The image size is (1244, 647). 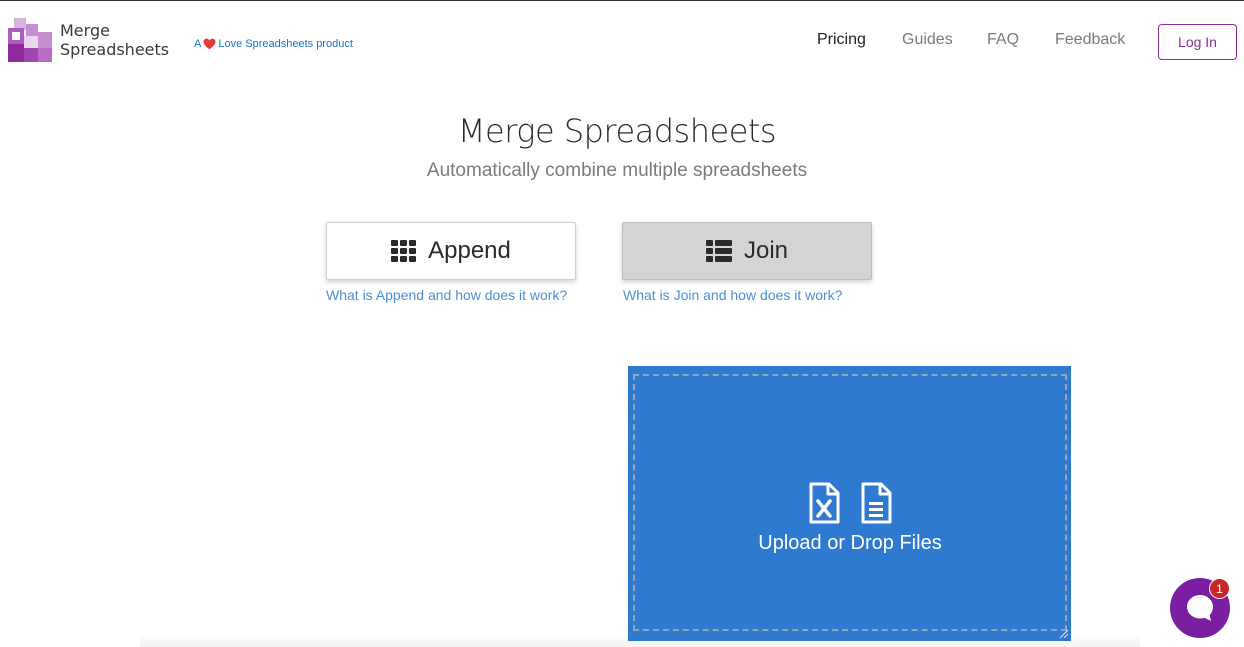 I want to click on th-grid-icon, so click(x=404, y=251).